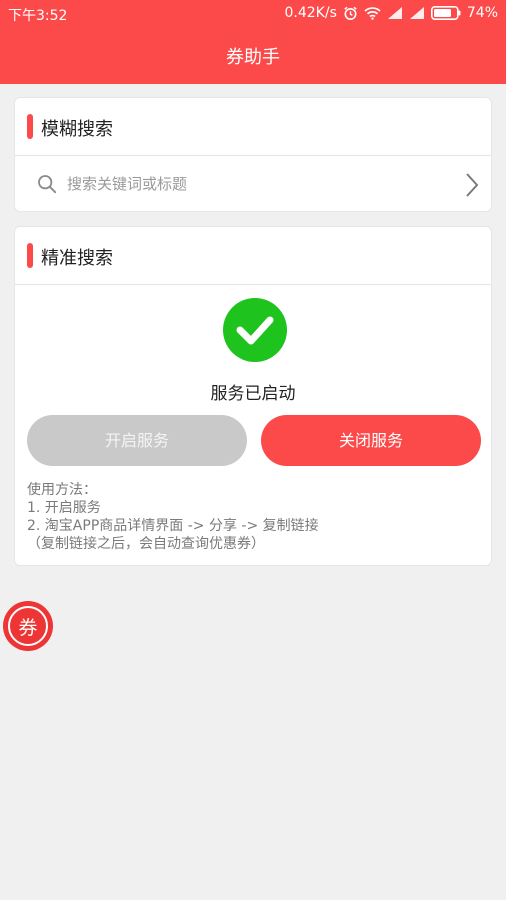 The image size is (506, 900). What do you see at coordinates (173, 526) in the screenshot?
I see `usage-line: 2. 淘宝APP商品详情界面 -> 分享 -> 复制链接` at bounding box center [173, 526].